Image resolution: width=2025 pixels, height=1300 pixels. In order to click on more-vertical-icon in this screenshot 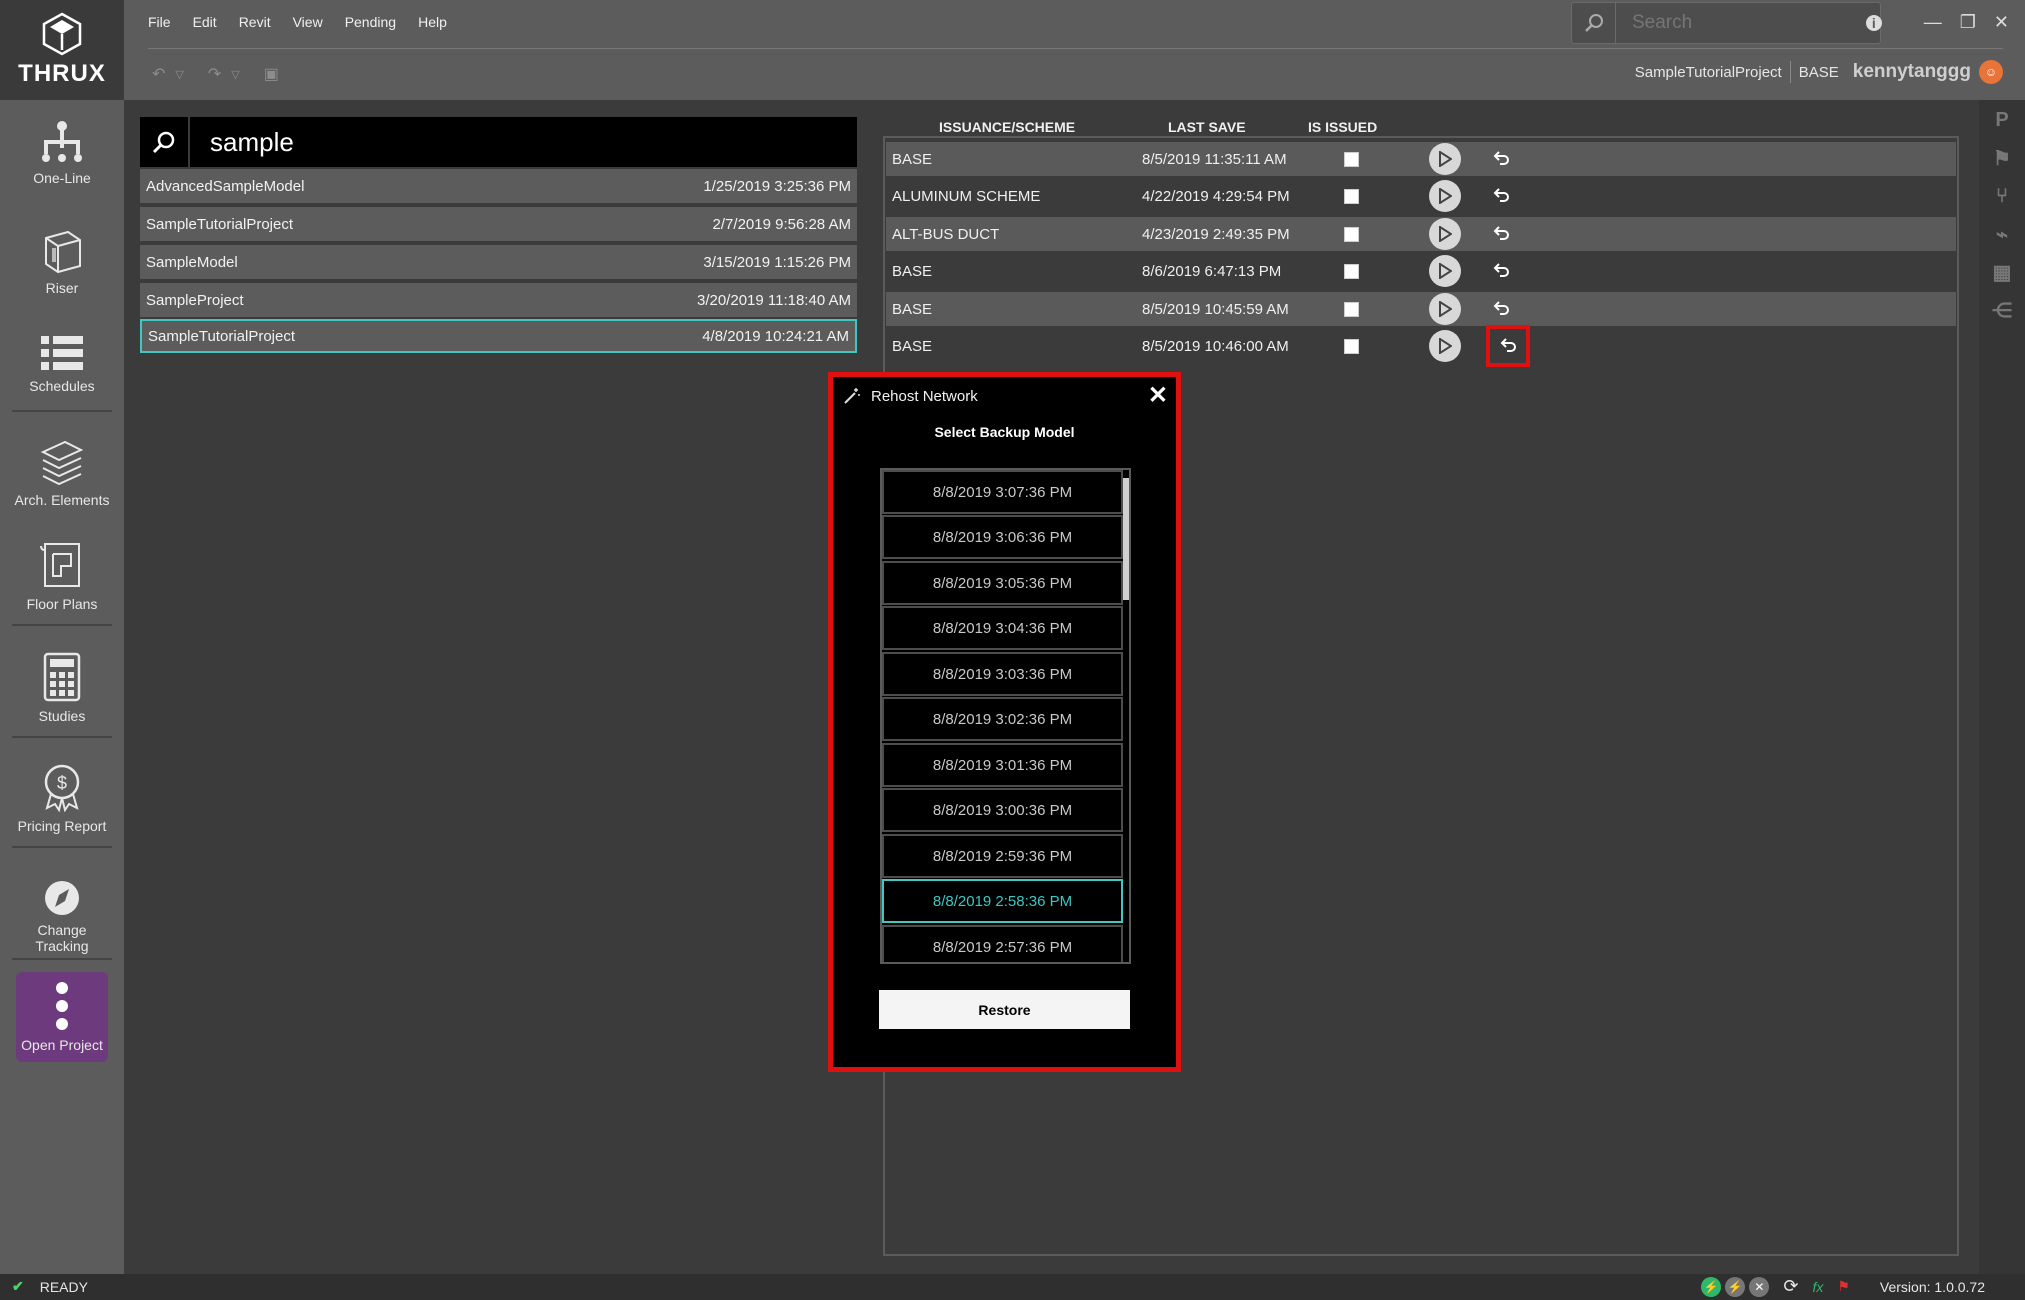, I will do `click(62, 1006)`.